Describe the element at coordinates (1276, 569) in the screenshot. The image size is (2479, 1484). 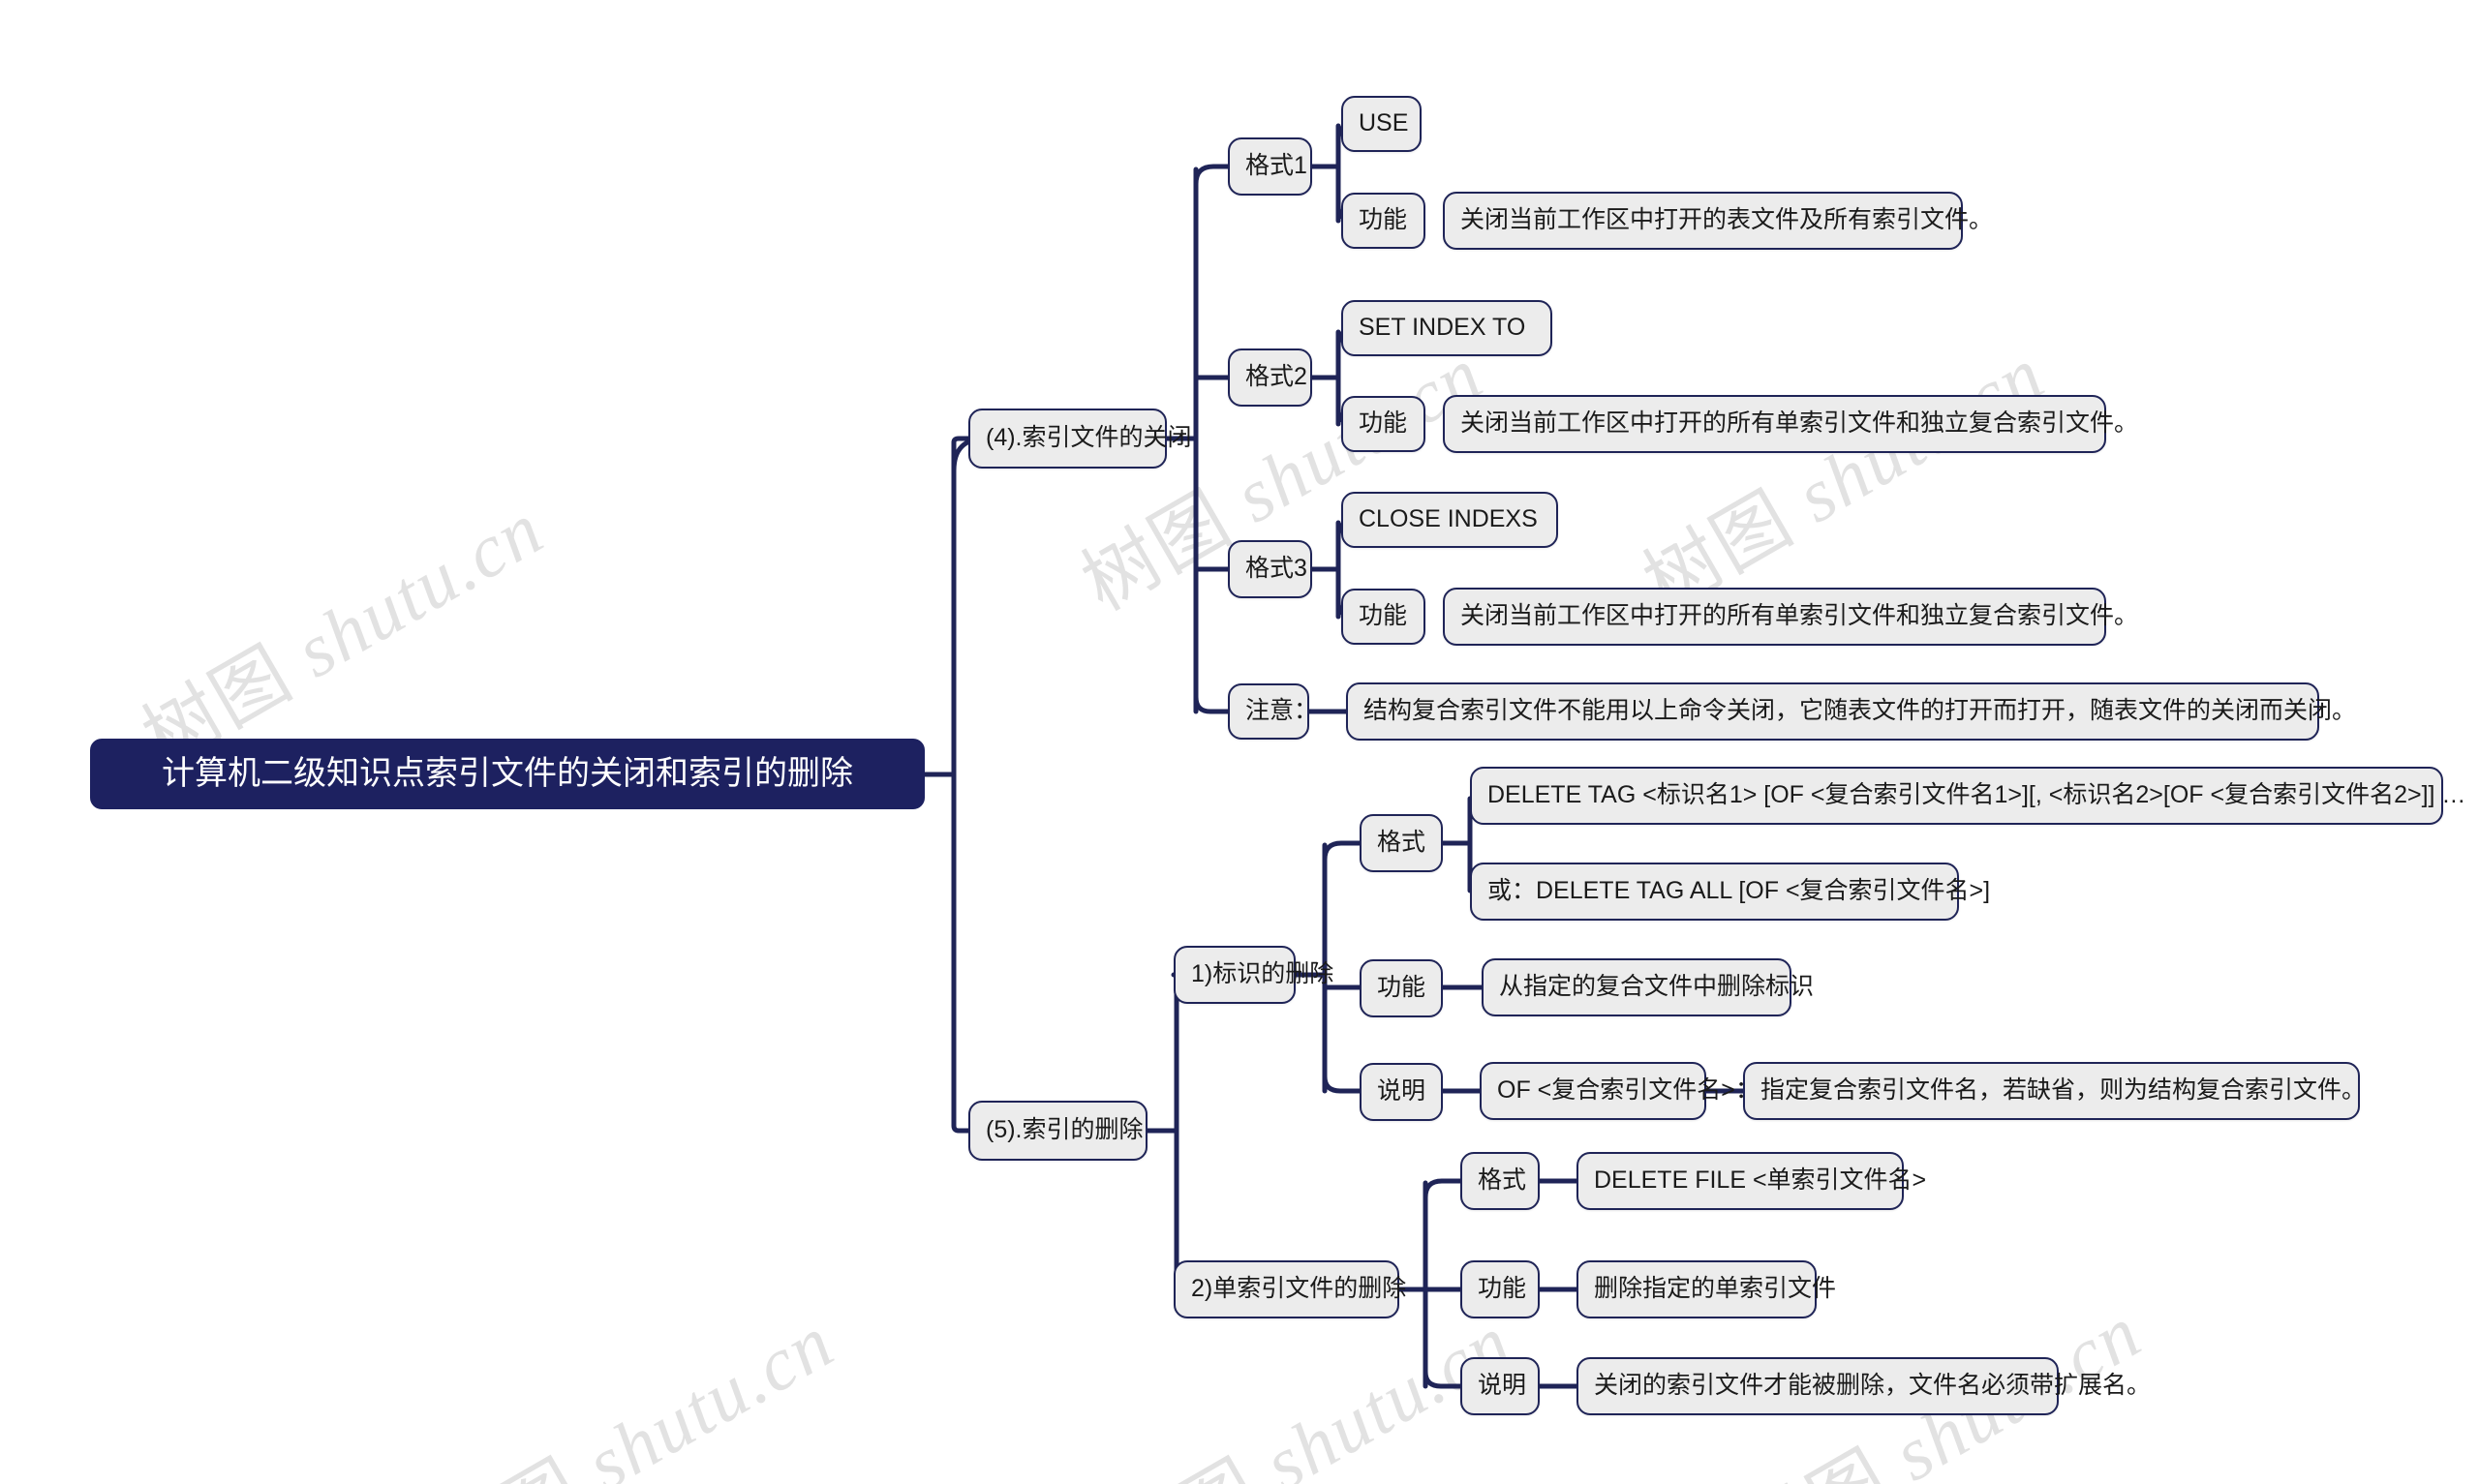
I see `node-label: 格式3` at that location.